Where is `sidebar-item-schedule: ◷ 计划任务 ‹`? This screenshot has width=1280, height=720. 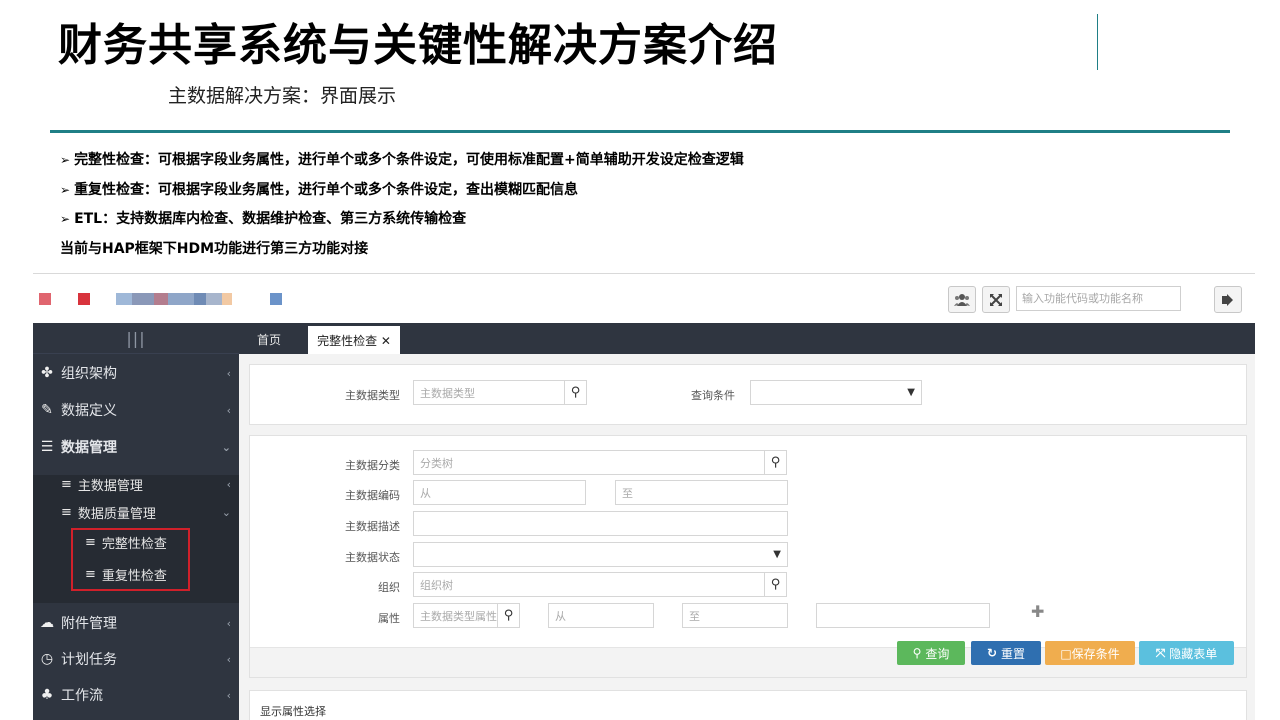 sidebar-item-schedule: ◷ 计划任务 ‹ is located at coordinates (136, 659).